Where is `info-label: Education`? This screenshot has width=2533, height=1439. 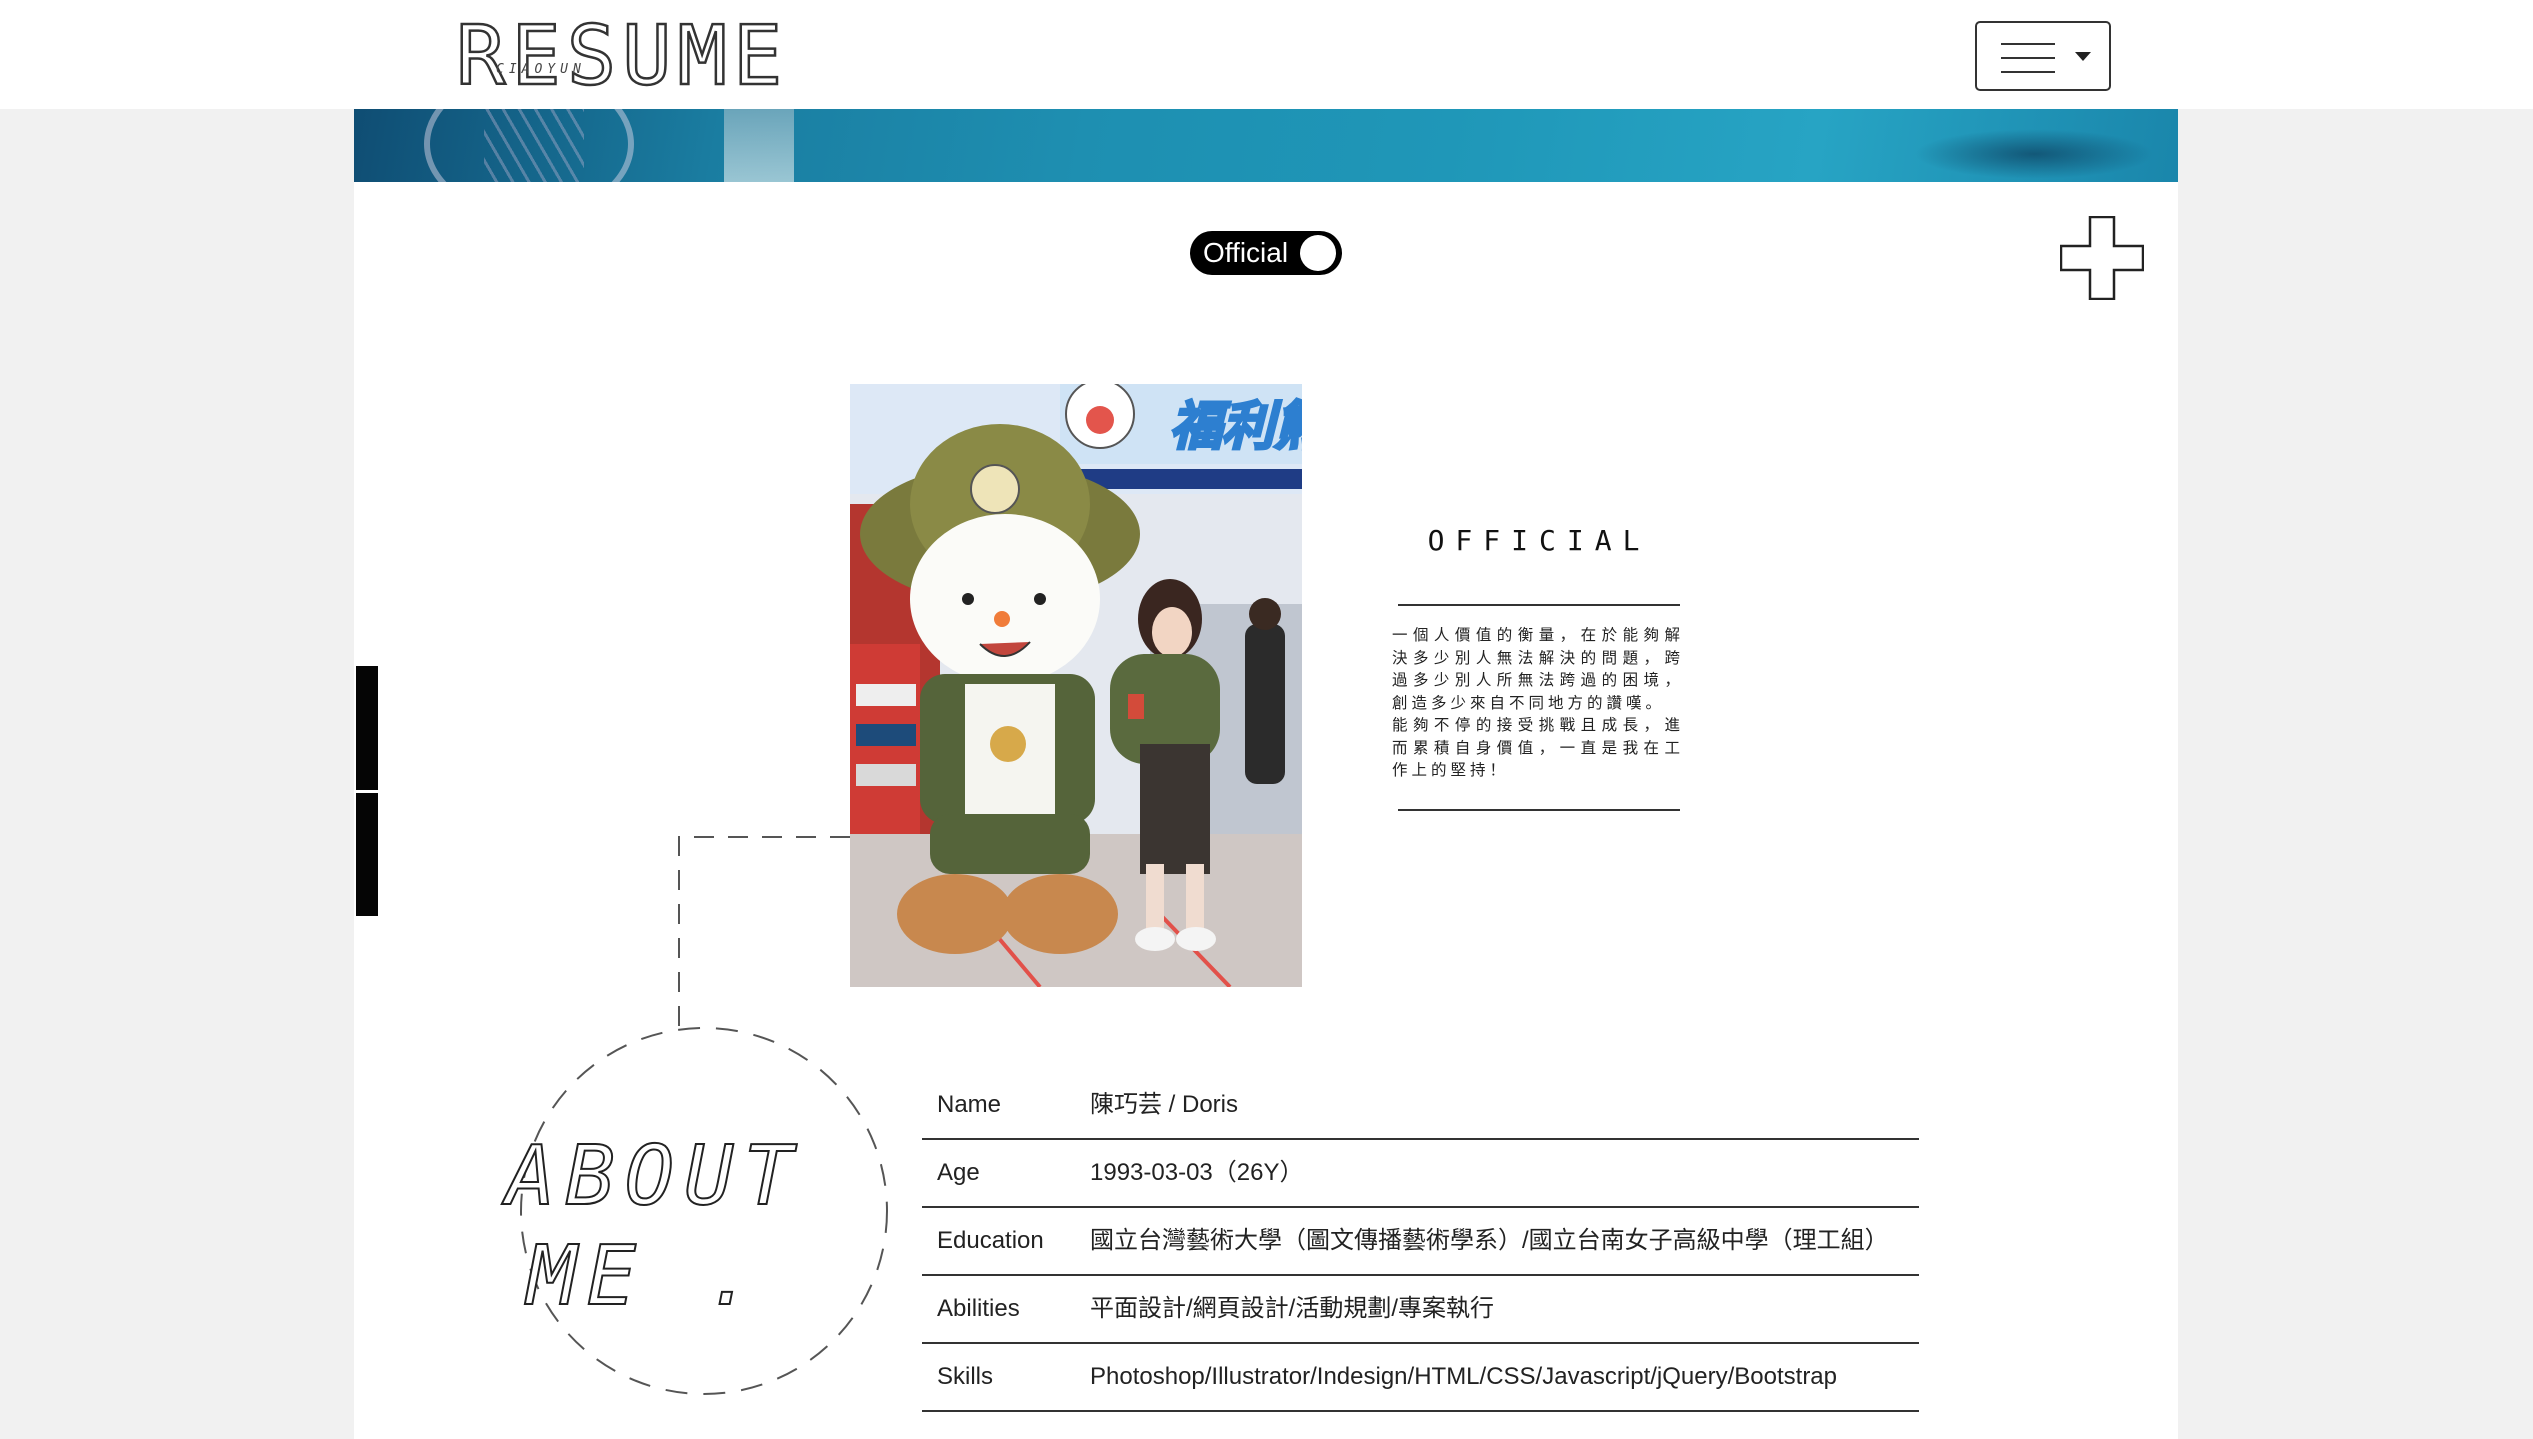 info-label: Education is located at coordinates (990, 1240).